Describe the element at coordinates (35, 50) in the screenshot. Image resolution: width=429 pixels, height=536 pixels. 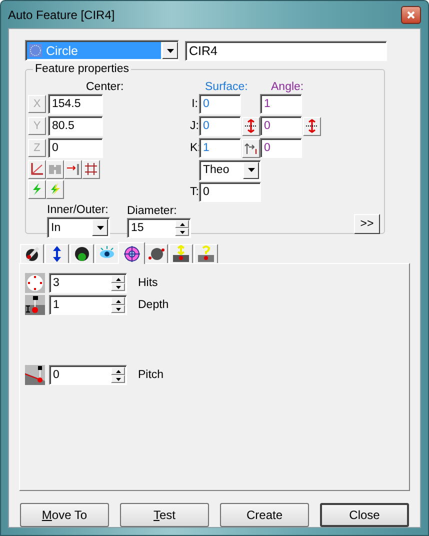
I see `circle-icon` at that location.